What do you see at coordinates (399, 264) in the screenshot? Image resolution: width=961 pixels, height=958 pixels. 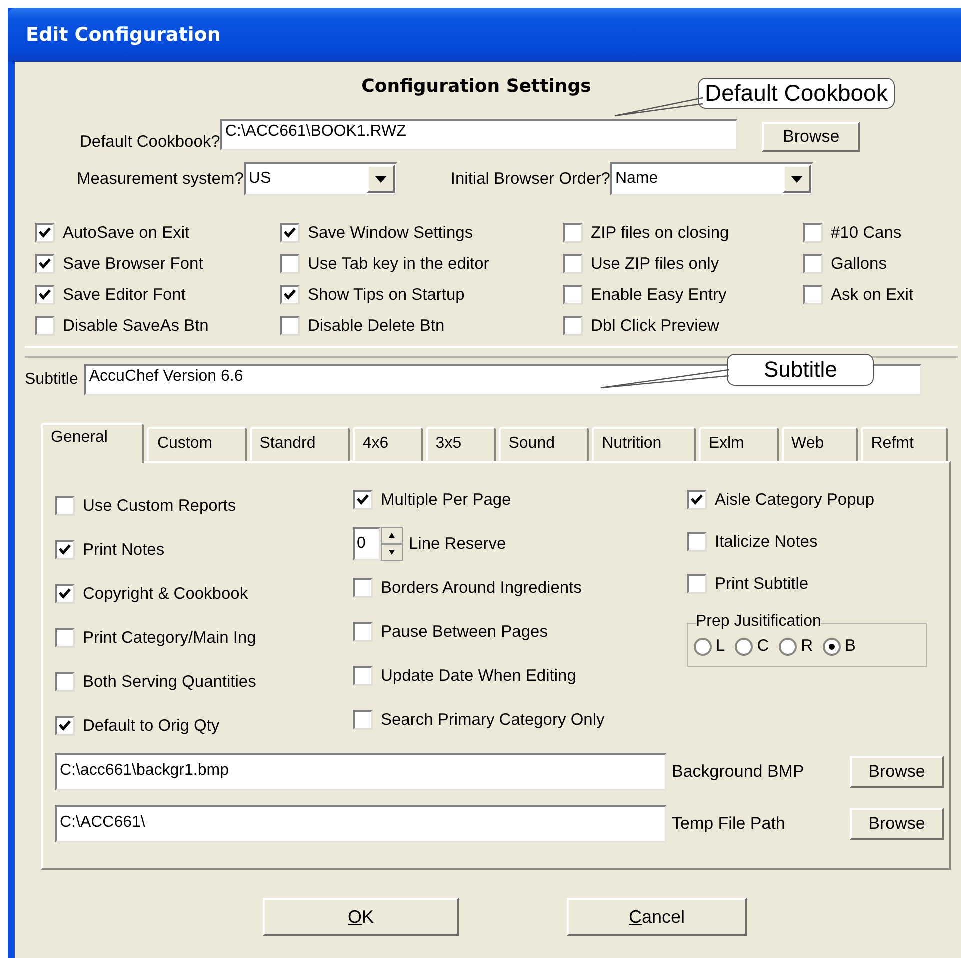 I see `checkbox-label: Use Tab key in the editor` at bounding box center [399, 264].